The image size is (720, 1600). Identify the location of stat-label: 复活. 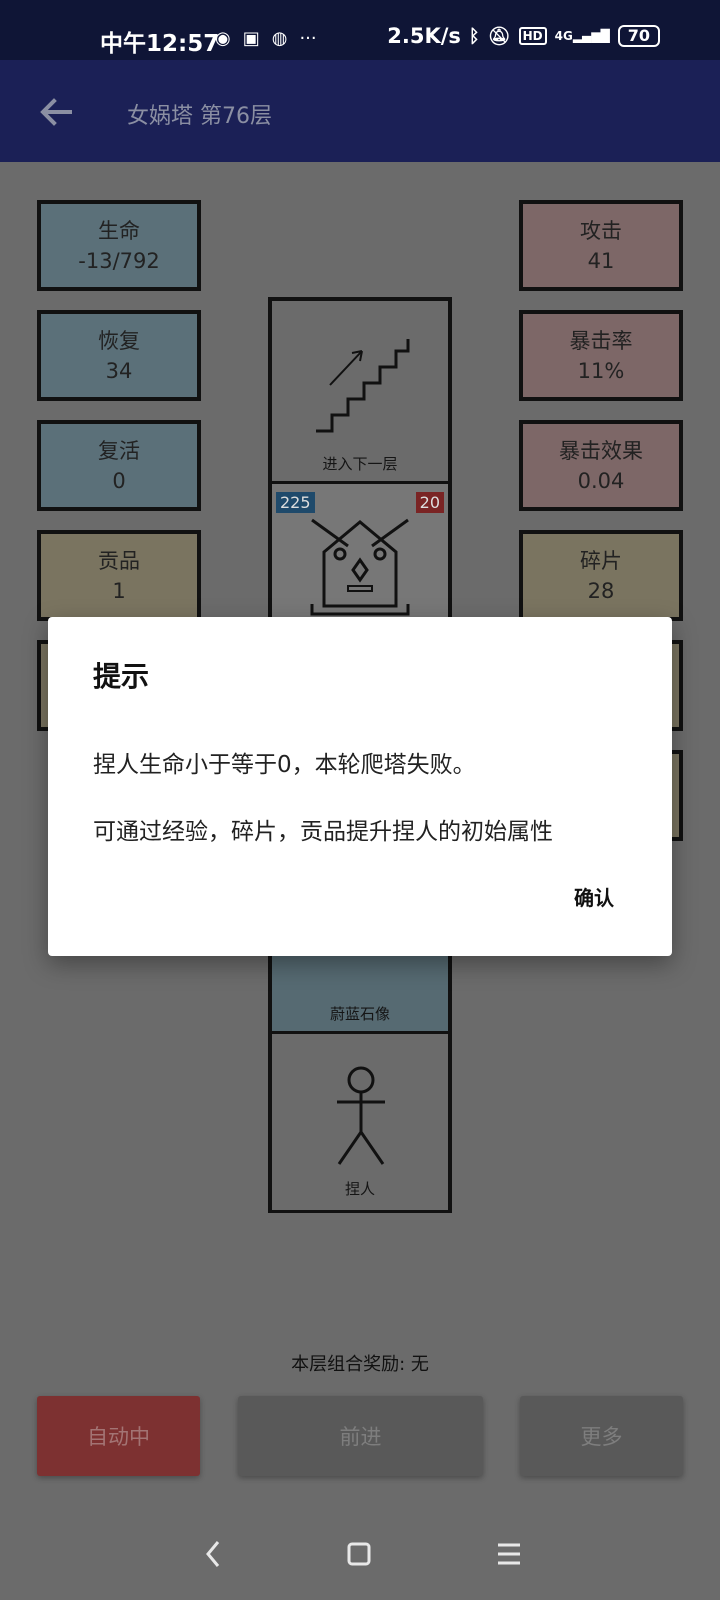
(119, 450).